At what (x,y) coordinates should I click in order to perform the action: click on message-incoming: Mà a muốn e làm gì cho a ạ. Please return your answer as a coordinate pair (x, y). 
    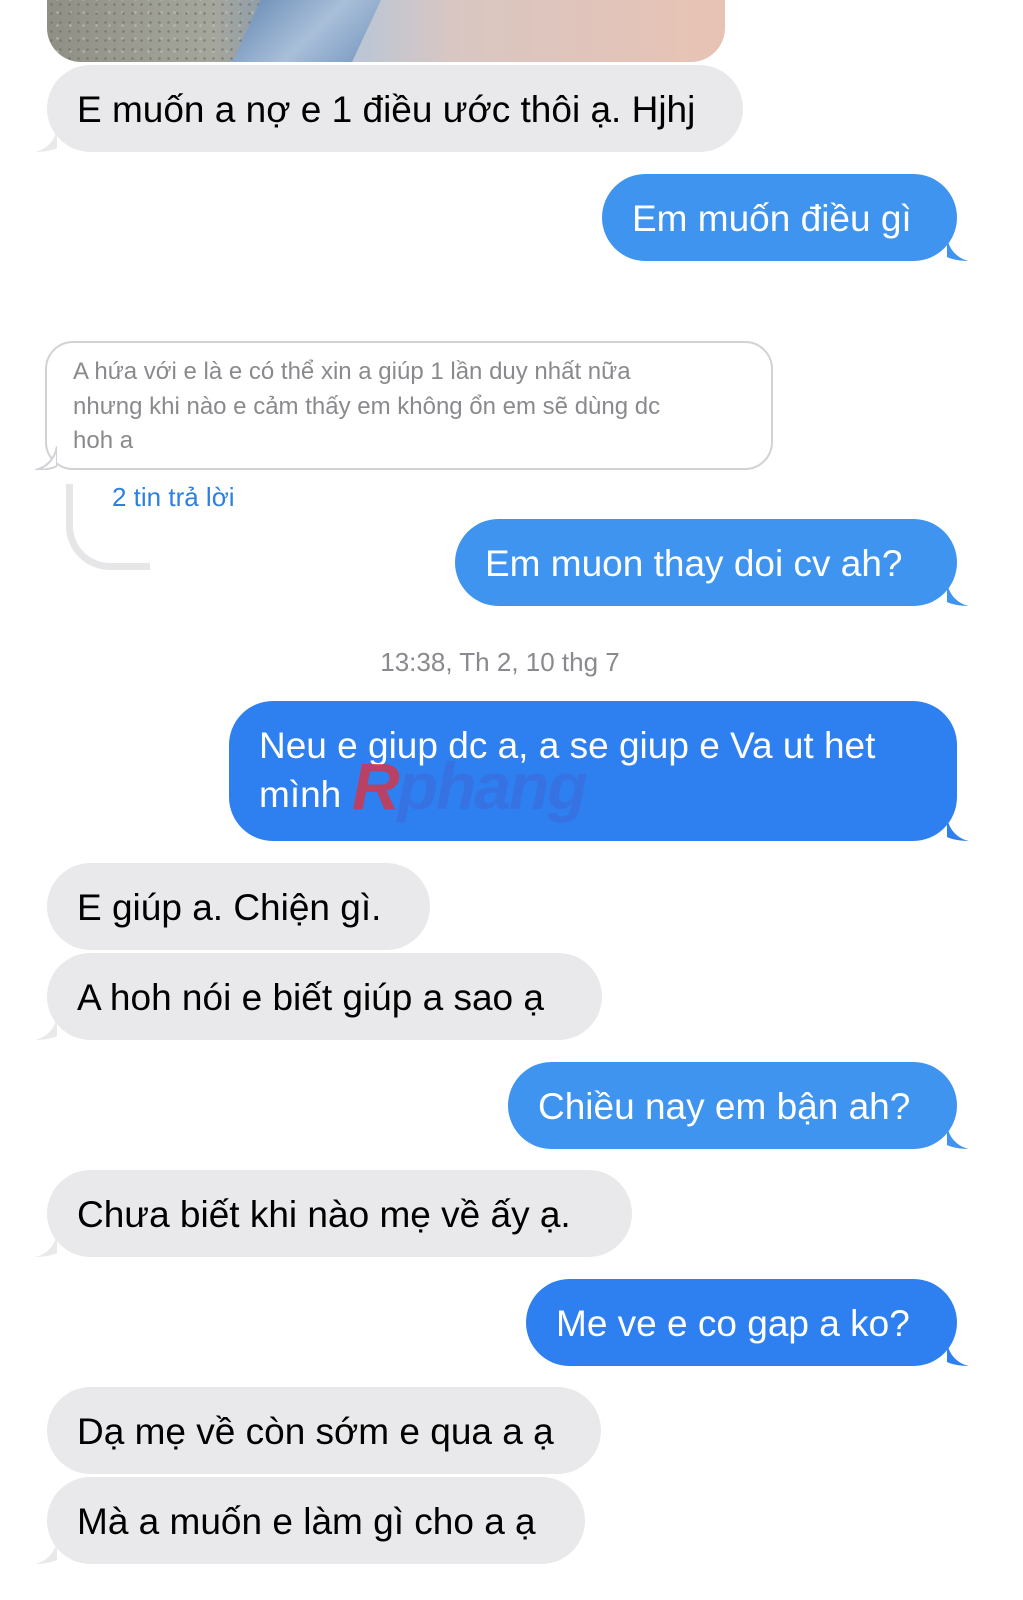
    Looking at the image, I should click on (310, 1520).